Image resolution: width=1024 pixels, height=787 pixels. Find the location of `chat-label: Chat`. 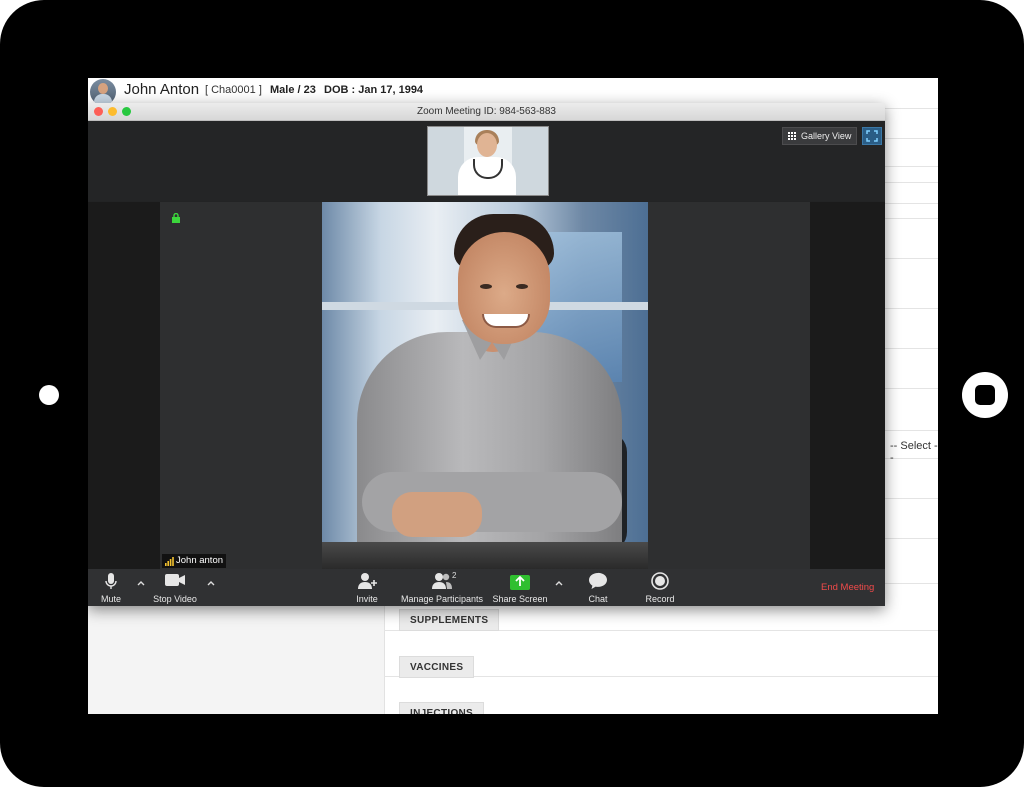

chat-label: Chat is located at coordinates (598, 599).